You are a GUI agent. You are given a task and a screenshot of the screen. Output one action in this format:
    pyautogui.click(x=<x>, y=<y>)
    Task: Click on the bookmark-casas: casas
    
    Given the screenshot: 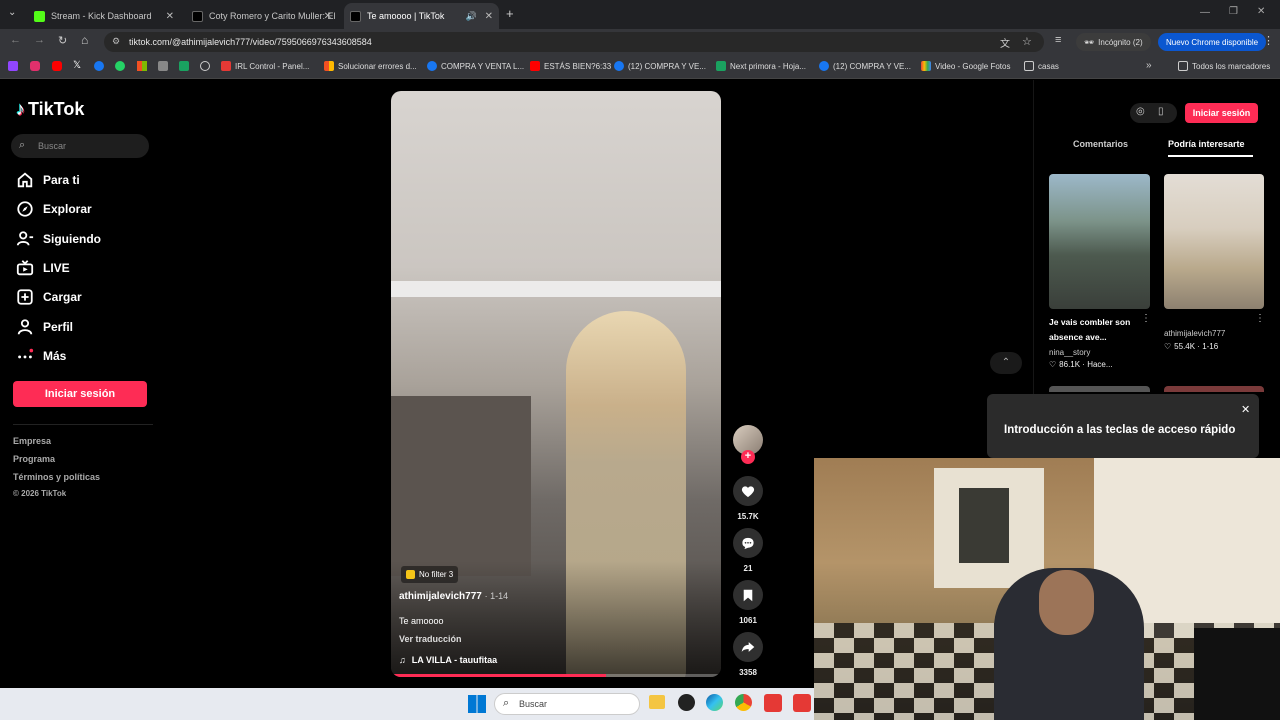 What is the action you would take?
    pyautogui.click(x=1041, y=66)
    